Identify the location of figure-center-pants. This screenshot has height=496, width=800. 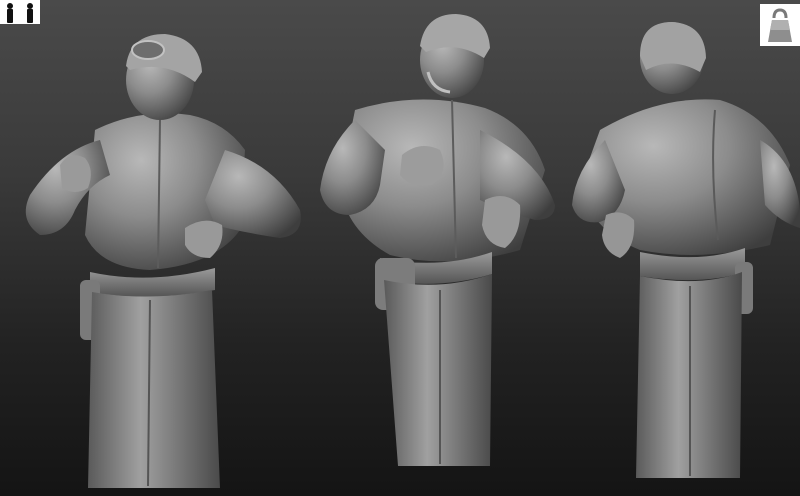
(438, 370).